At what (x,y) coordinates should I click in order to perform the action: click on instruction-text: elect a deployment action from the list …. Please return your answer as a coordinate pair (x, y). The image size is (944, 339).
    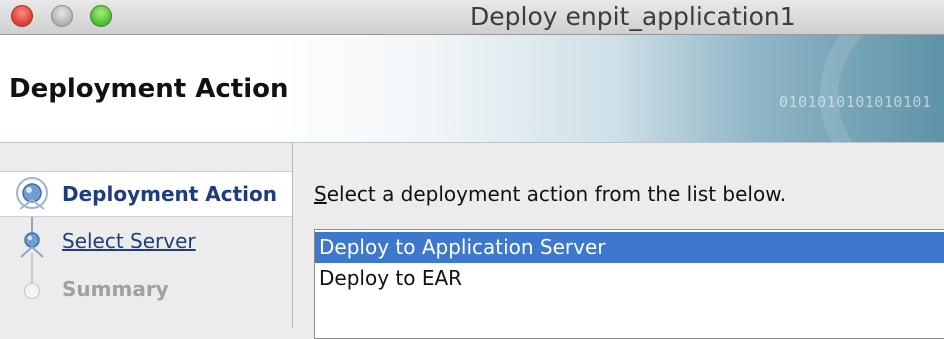
    Looking at the image, I should click on (556, 194).